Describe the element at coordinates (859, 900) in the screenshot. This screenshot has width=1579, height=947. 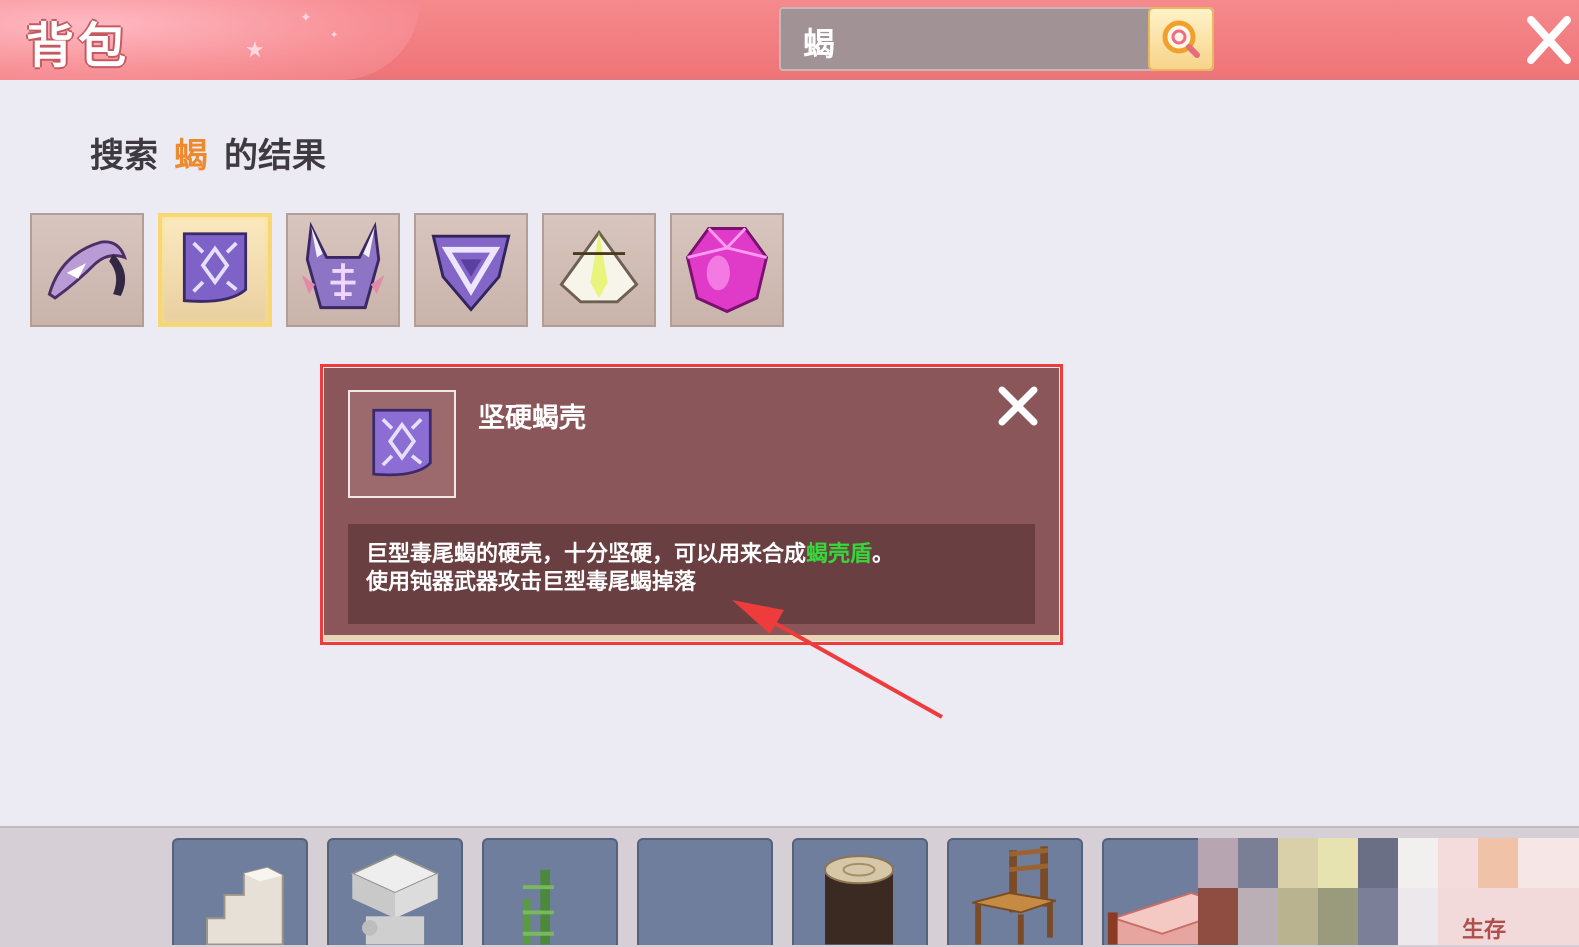
I see `log-icon` at that location.